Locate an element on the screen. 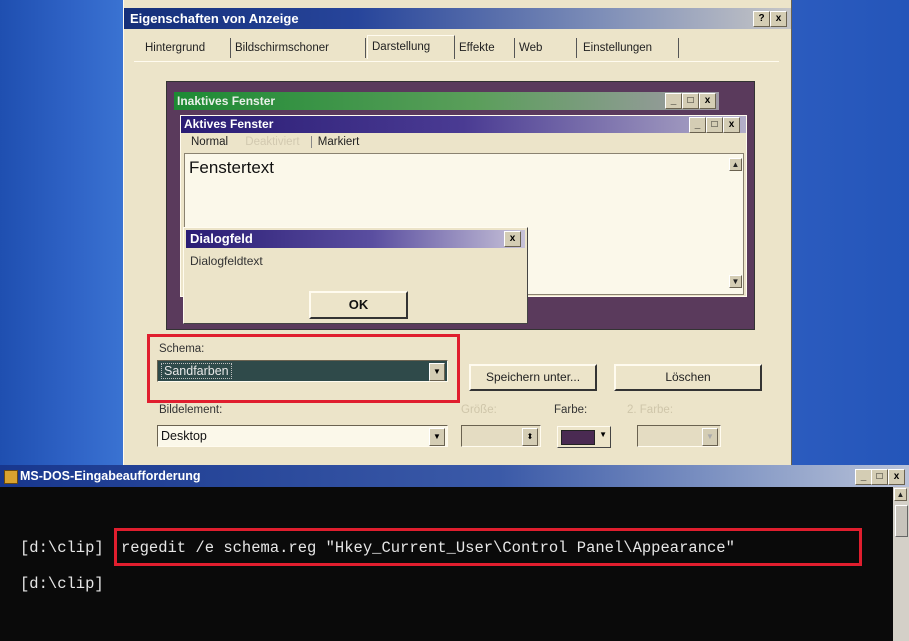 The image size is (909, 641). message-box-text: Dialogfeldtext is located at coordinates (226, 261).